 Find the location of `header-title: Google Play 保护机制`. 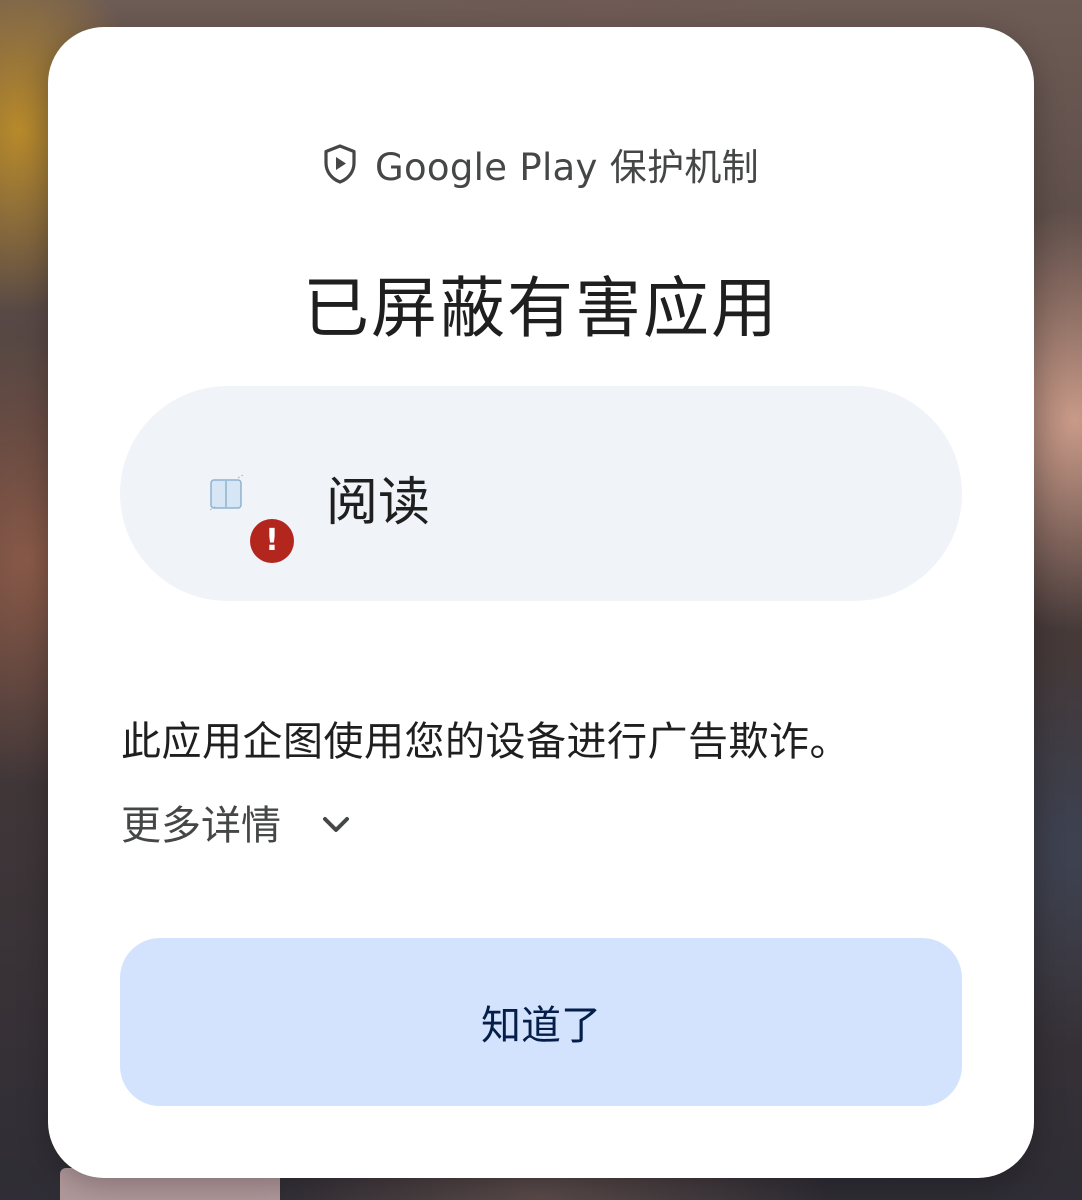

header-title: Google Play 保护机制 is located at coordinates (567, 167).